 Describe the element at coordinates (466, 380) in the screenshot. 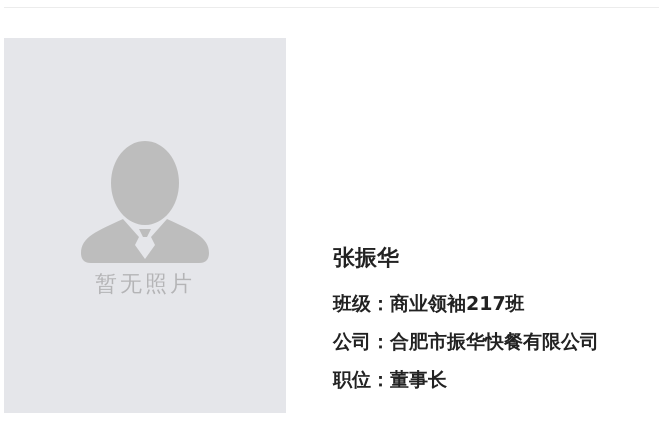

I see `profile-field: 职位：董事长` at that location.